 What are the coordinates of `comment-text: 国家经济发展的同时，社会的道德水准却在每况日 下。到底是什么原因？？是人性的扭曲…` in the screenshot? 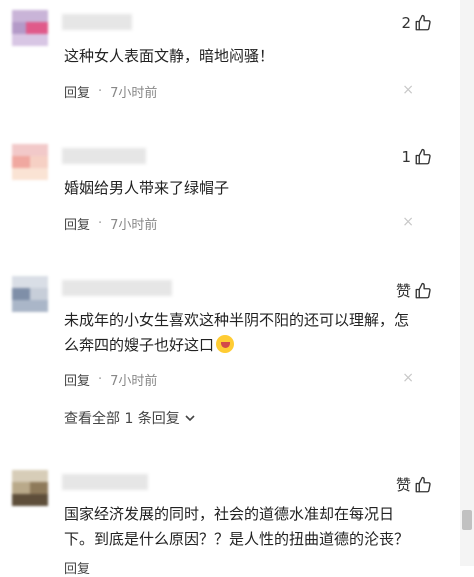 It's located at (250, 527).